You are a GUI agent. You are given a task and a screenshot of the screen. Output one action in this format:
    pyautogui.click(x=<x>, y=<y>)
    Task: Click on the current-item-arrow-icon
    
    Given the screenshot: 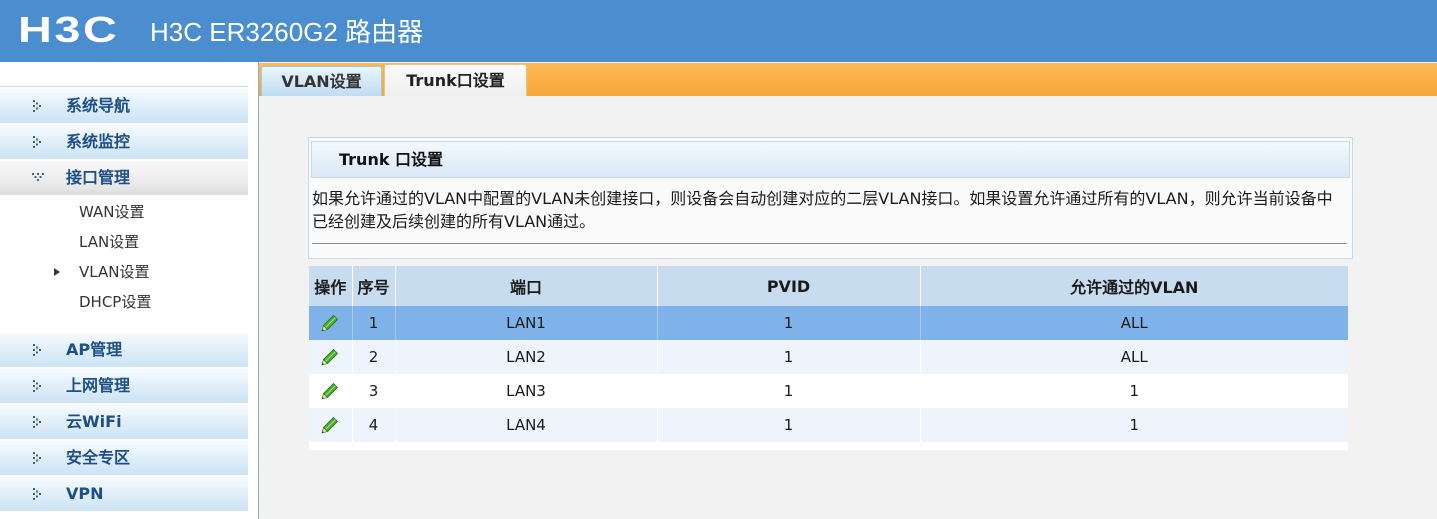 What is the action you would take?
    pyautogui.click(x=57, y=272)
    